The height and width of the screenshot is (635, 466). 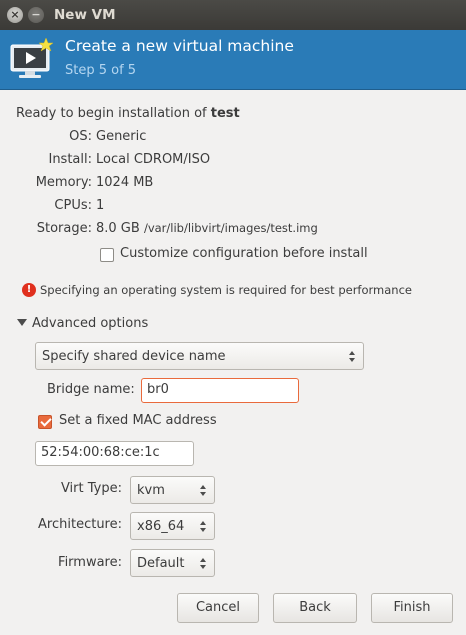 I want to click on fixed-mac-checkbox, so click(x=45, y=422).